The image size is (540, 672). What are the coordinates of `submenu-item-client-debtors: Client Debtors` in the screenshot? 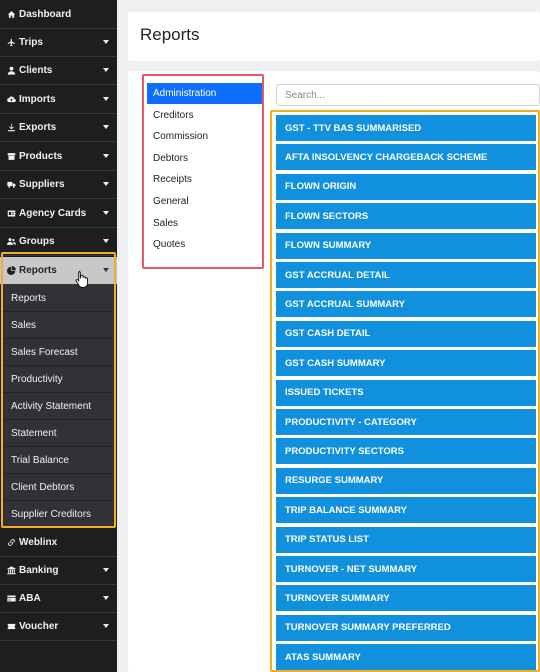 It's located at (58, 487).